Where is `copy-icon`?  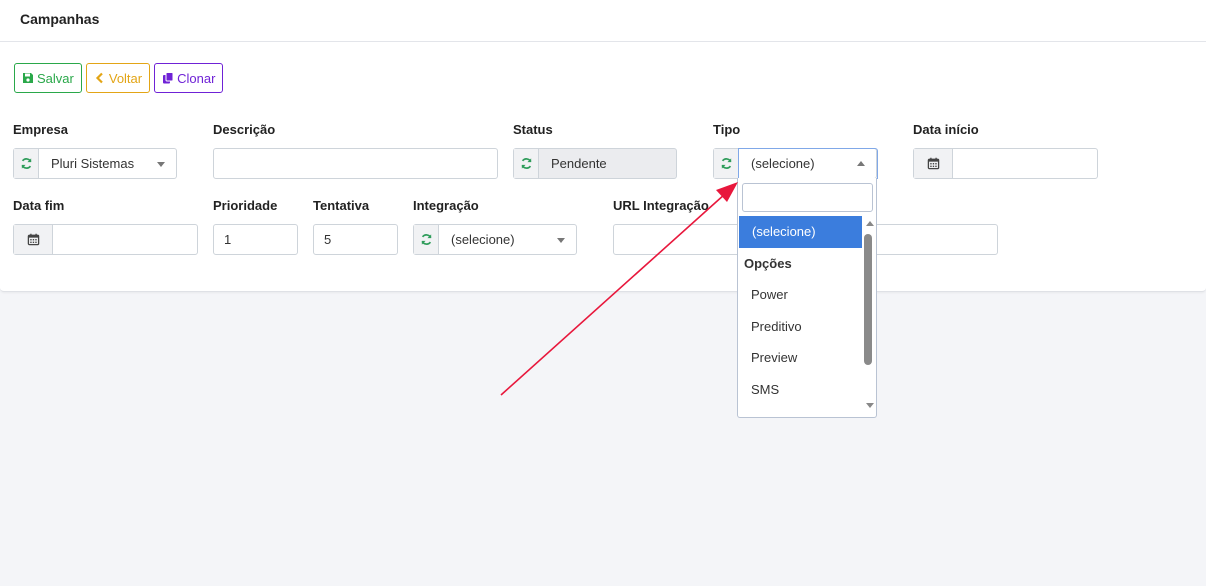
copy-icon is located at coordinates (168, 78).